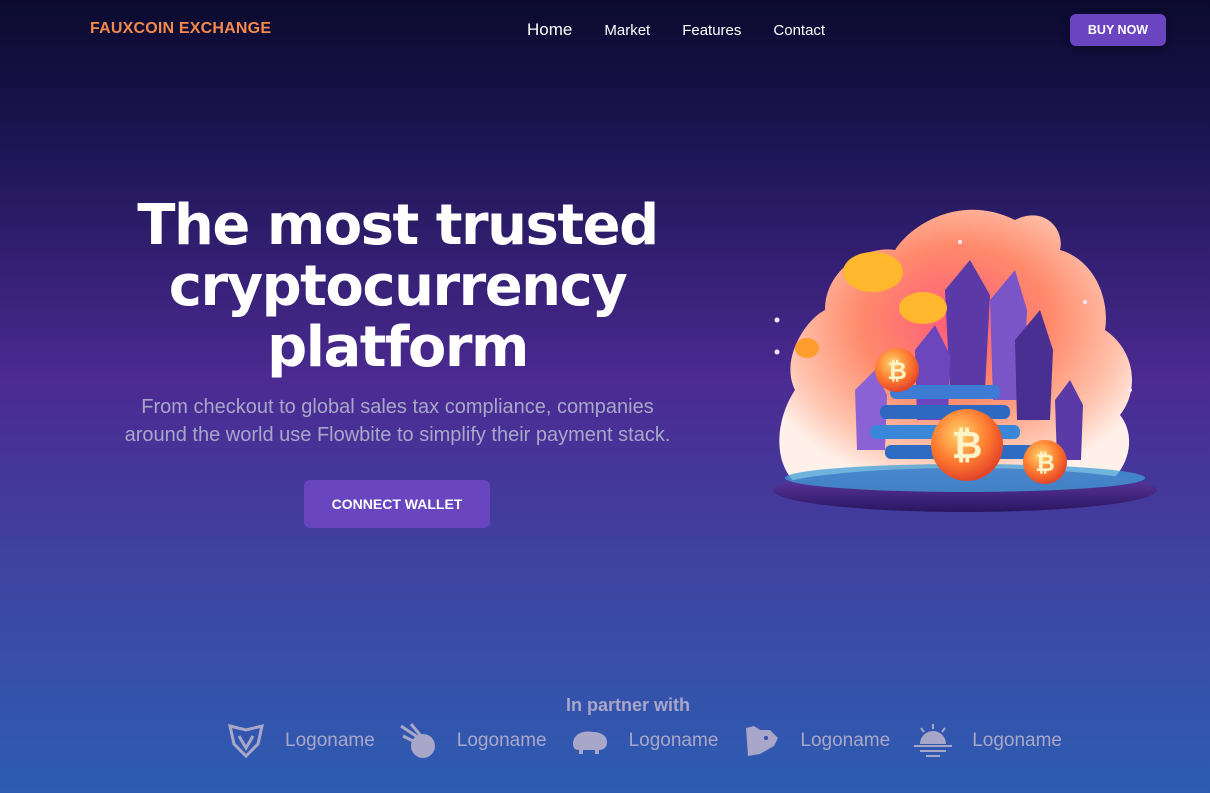  I want to click on nav-link-market: Market, so click(627, 30).